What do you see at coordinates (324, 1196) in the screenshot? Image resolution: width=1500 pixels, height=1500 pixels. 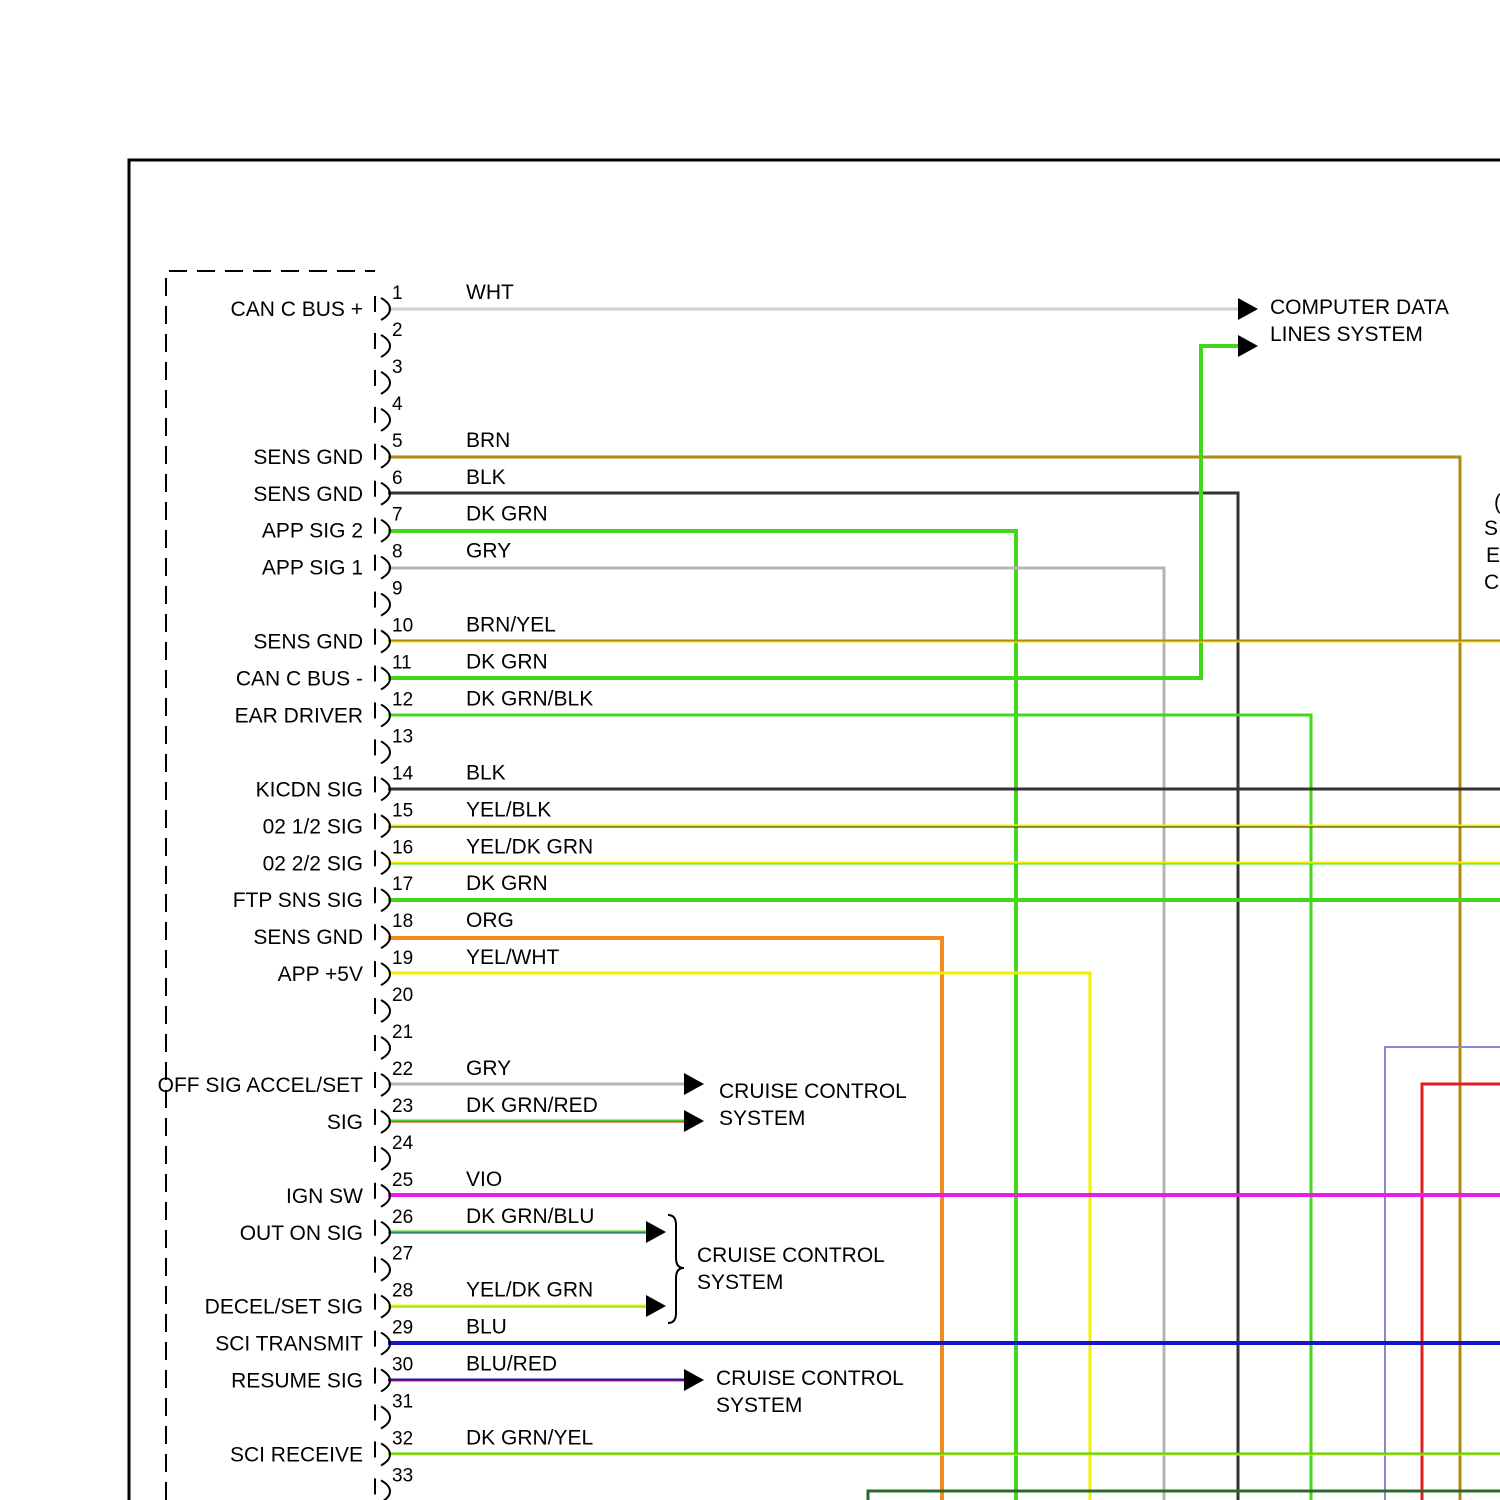 I see `pin-label: IGN SW` at bounding box center [324, 1196].